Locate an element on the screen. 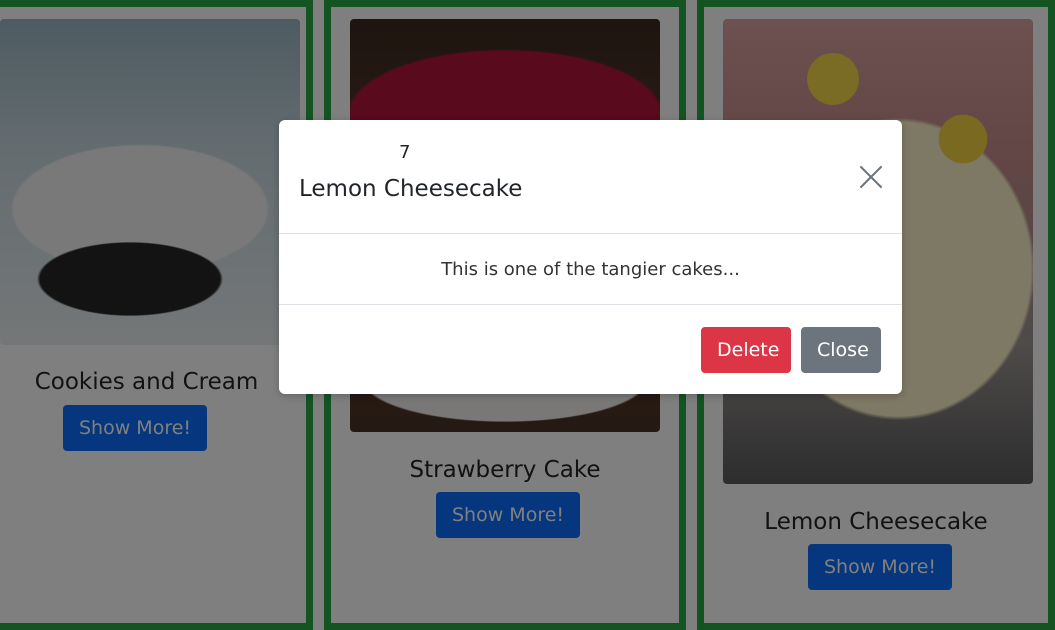 Image resolution: width=1055 pixels, height=630 pixels. modal-footer: Delete Close is located at coordinates (590, 349).